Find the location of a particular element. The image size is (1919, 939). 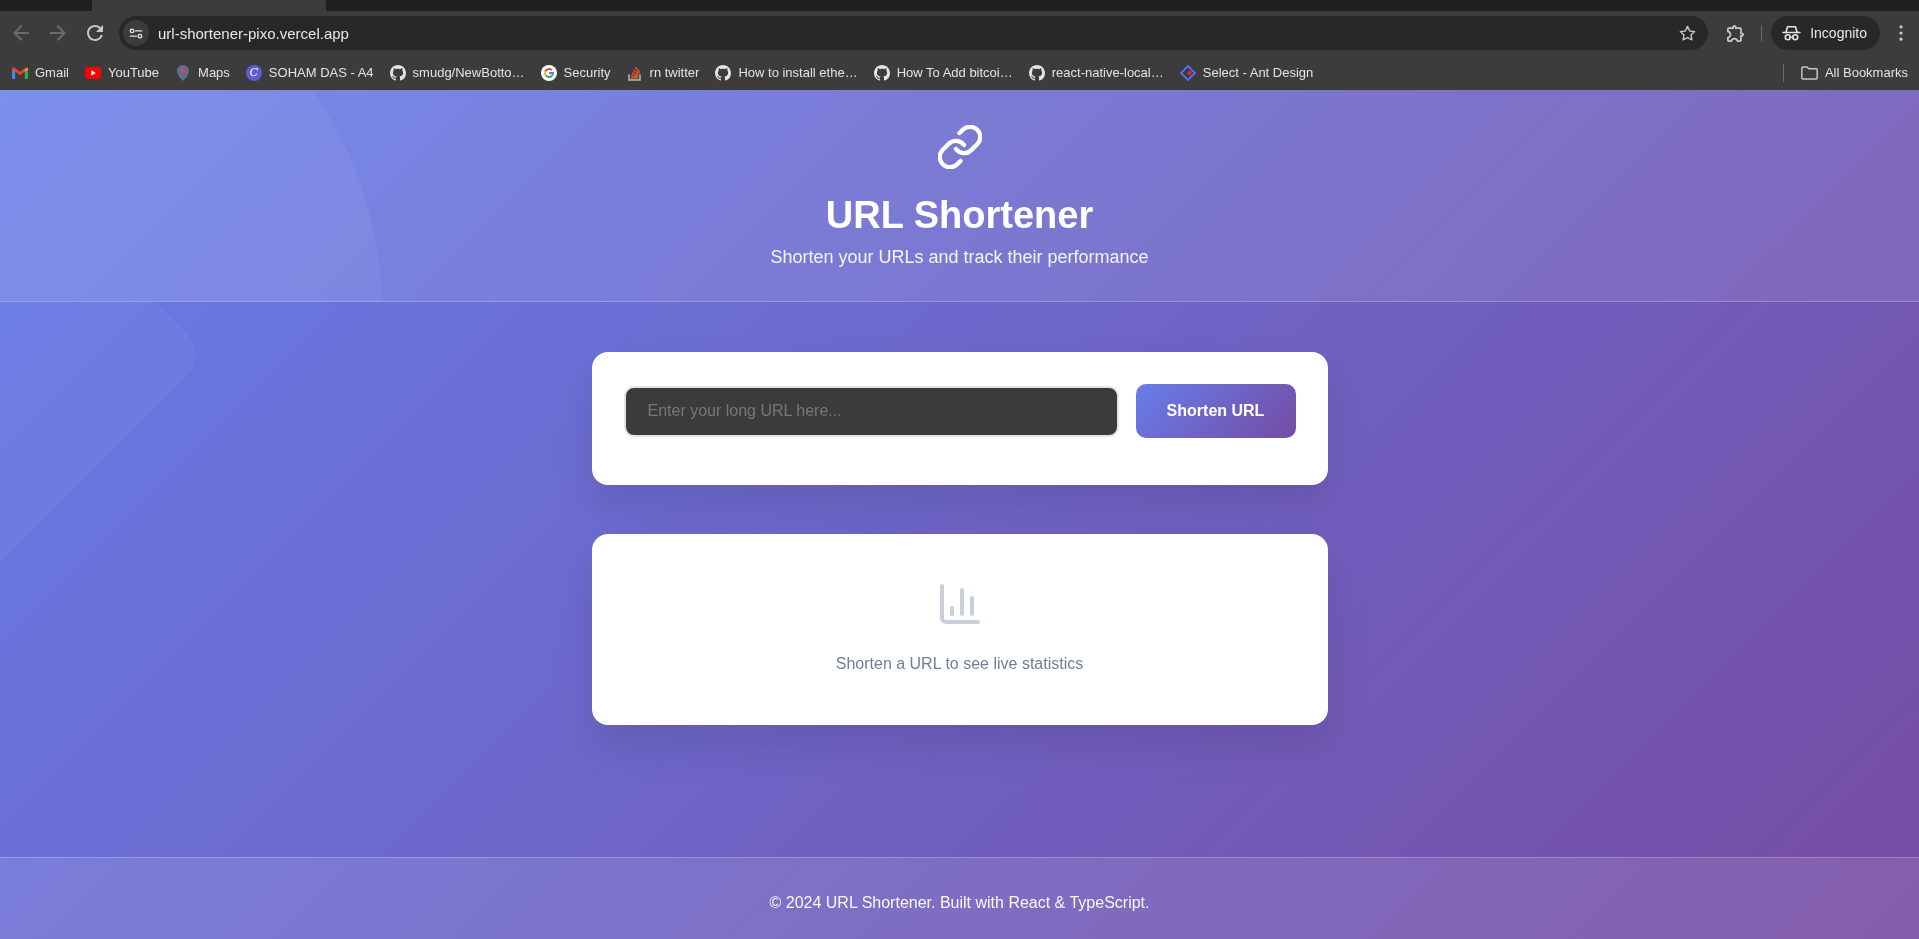

sliders-icon is located at coordinates (136, 33).